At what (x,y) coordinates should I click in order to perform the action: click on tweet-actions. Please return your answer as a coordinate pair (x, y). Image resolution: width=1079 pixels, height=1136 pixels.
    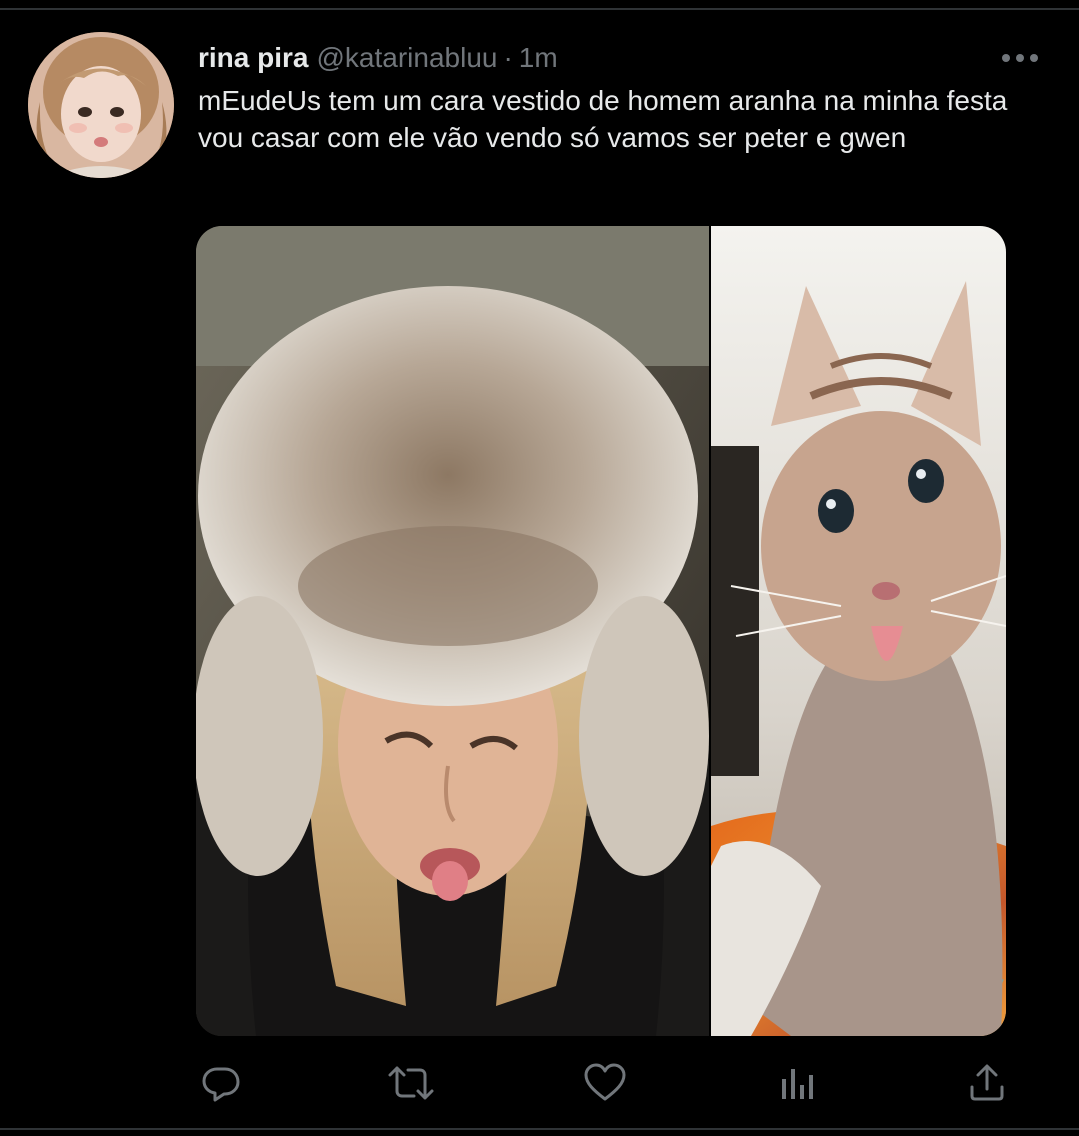
    Looking at the image, I should click on (539, 1083).